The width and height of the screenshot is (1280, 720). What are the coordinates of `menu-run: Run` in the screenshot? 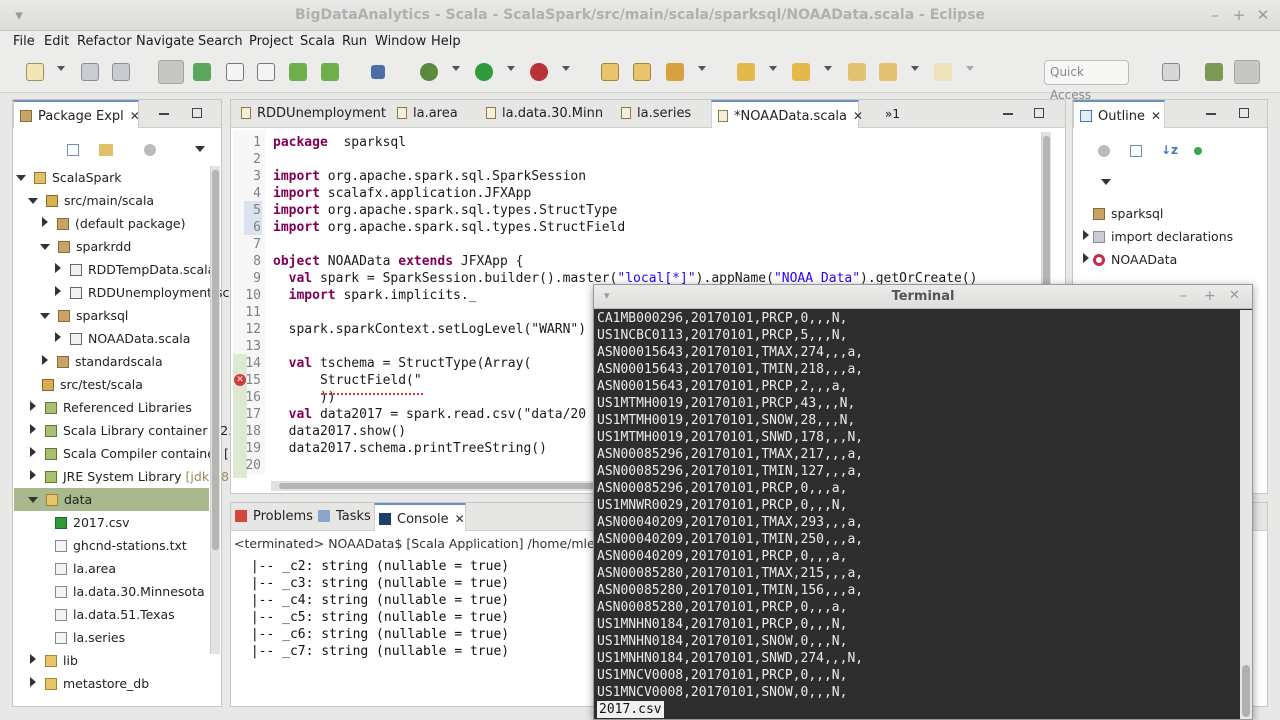 It's located at (354, 41).